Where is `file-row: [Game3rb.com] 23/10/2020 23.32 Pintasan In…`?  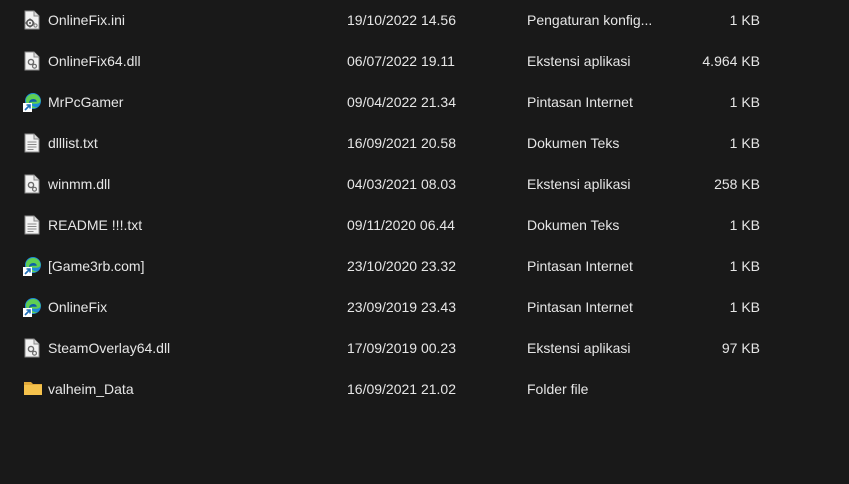
file-row: [Game3rb.com] 23/10/2020 23.32 Pintasan In… is located at coordinates (424, 266).